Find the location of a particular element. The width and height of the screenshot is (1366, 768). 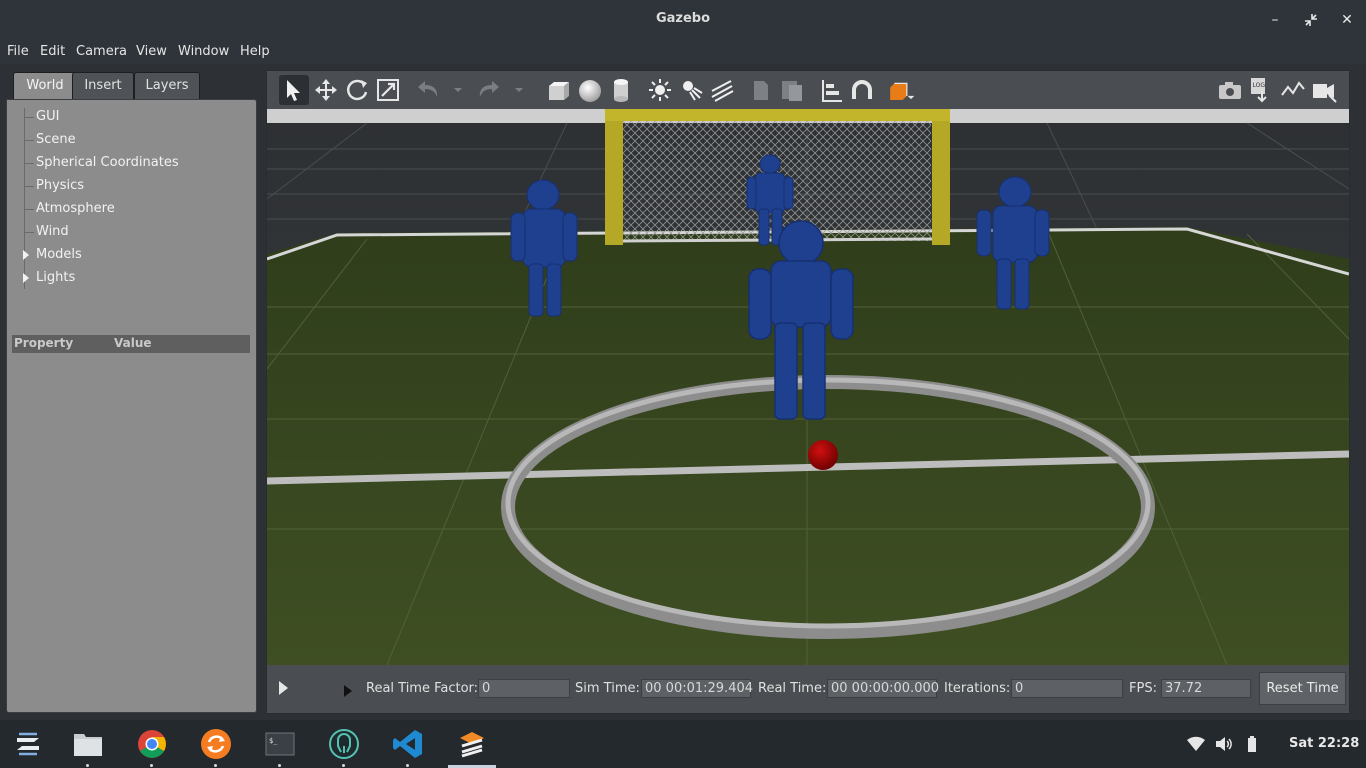

tab-world: World is located at coordinates (45, 86).